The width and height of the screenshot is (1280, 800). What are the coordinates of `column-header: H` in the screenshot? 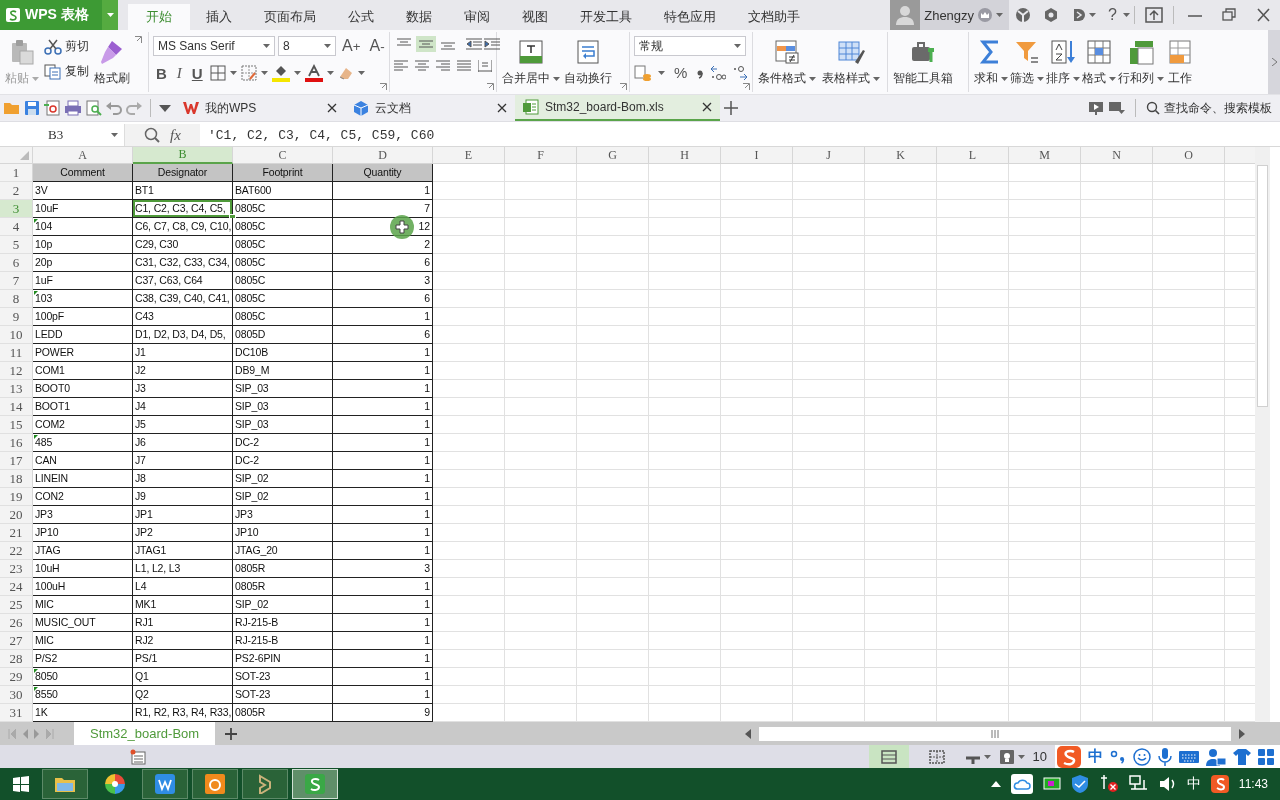 It's located at (685, 155).